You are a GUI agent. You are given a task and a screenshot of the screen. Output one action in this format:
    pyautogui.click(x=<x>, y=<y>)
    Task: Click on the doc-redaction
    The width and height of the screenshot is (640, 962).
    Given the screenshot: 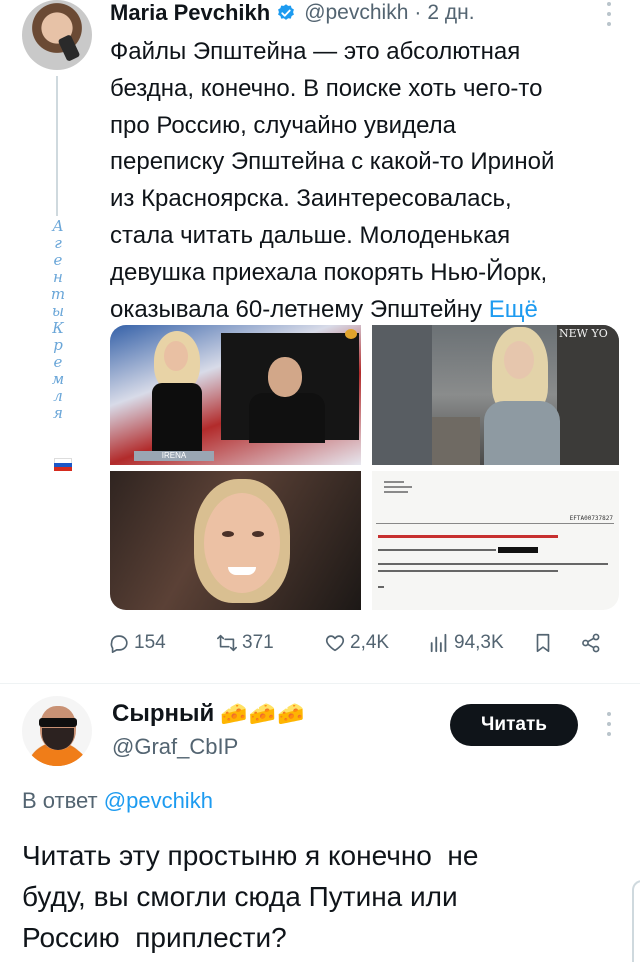 What is the action you would take?
    pyautogui.click(x=518, y=550)
    